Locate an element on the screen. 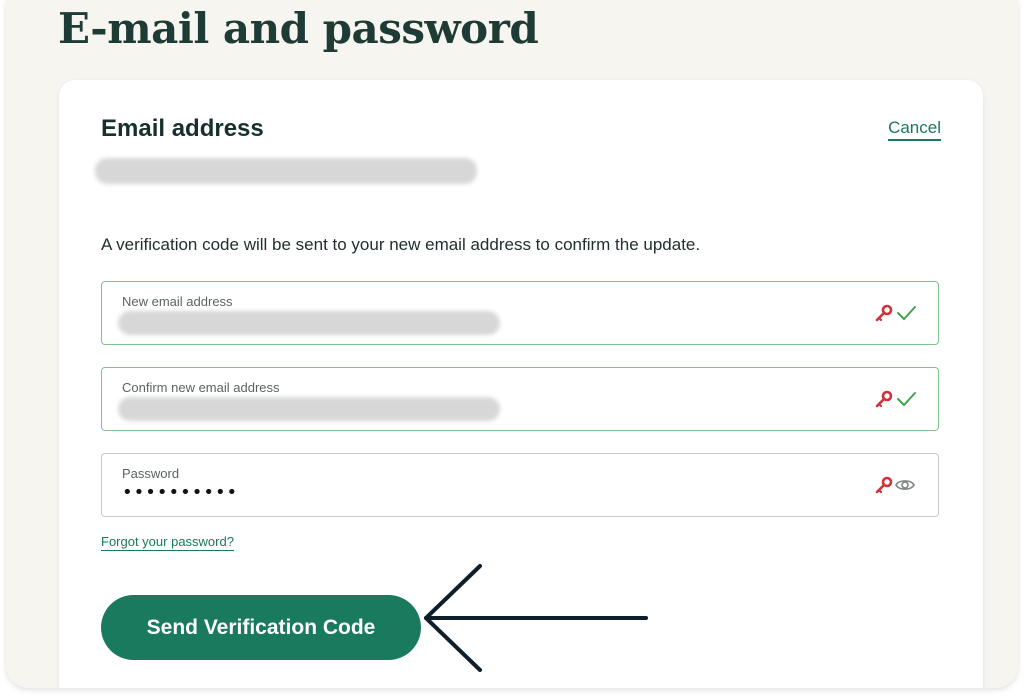 This screenshot has width=1024, height=699. new-email-value-redacted is located at coordinates (309, 323).